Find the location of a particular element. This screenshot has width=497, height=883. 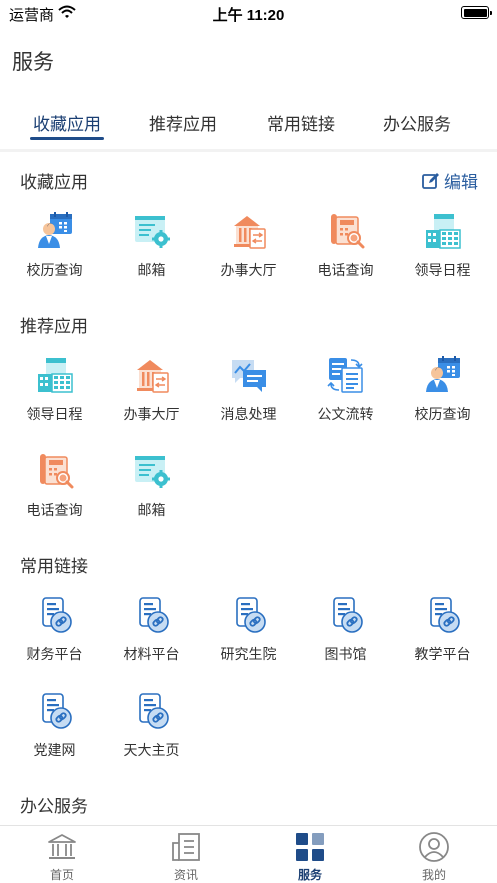

user-icon is located at coordinates (434, 847).